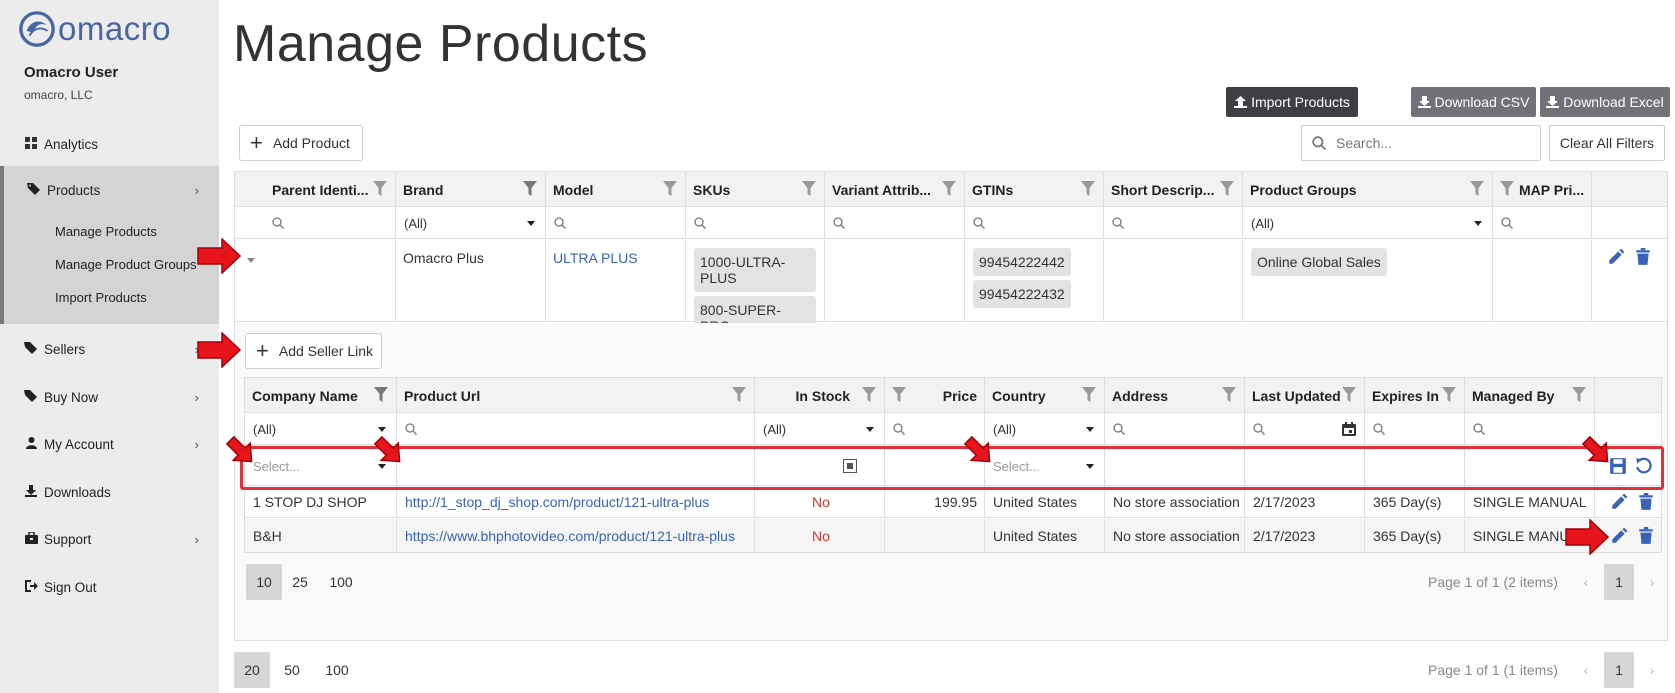  Describe the element at coordinates (1305, 429) in the screenshot. I see `filter-last-updated` at that location.